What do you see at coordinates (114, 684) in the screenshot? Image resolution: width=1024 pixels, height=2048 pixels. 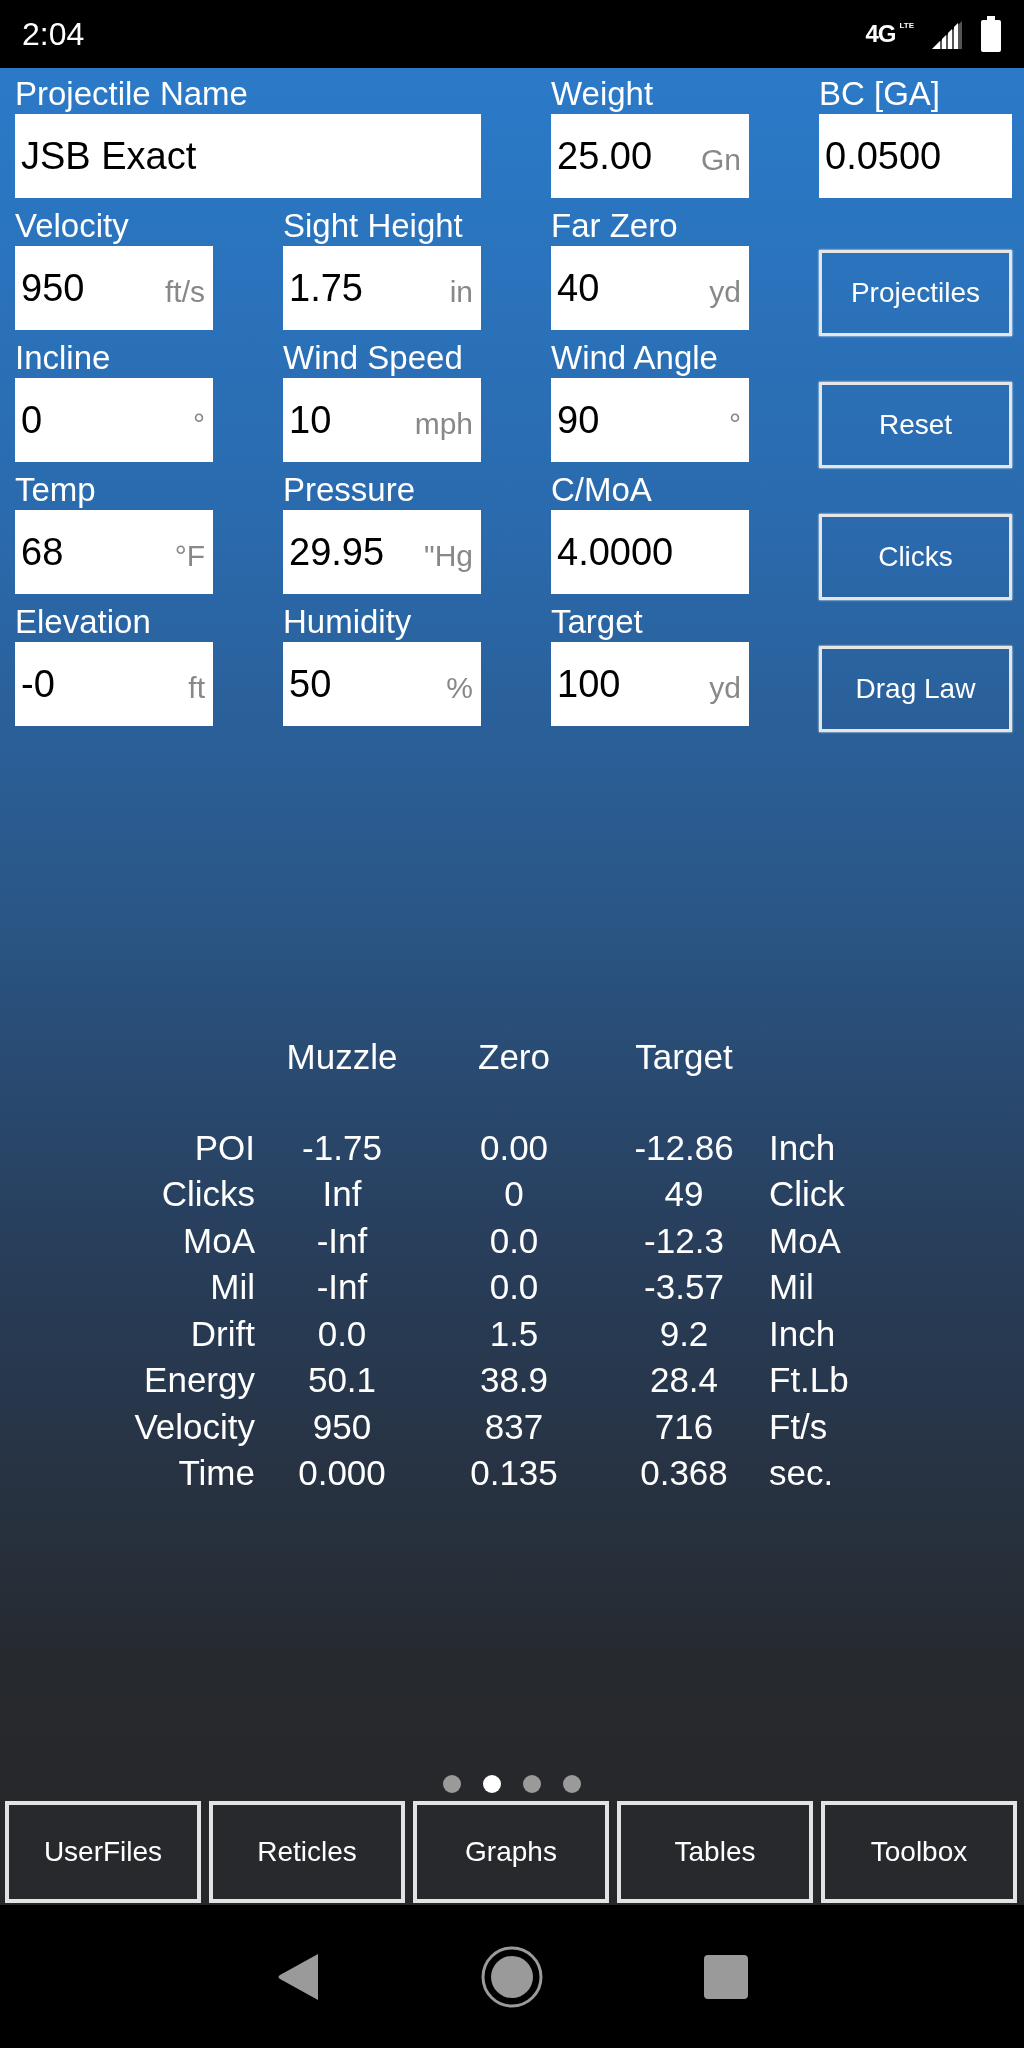 I see `input-field: -0 ft` at bounding box center [114, 684].